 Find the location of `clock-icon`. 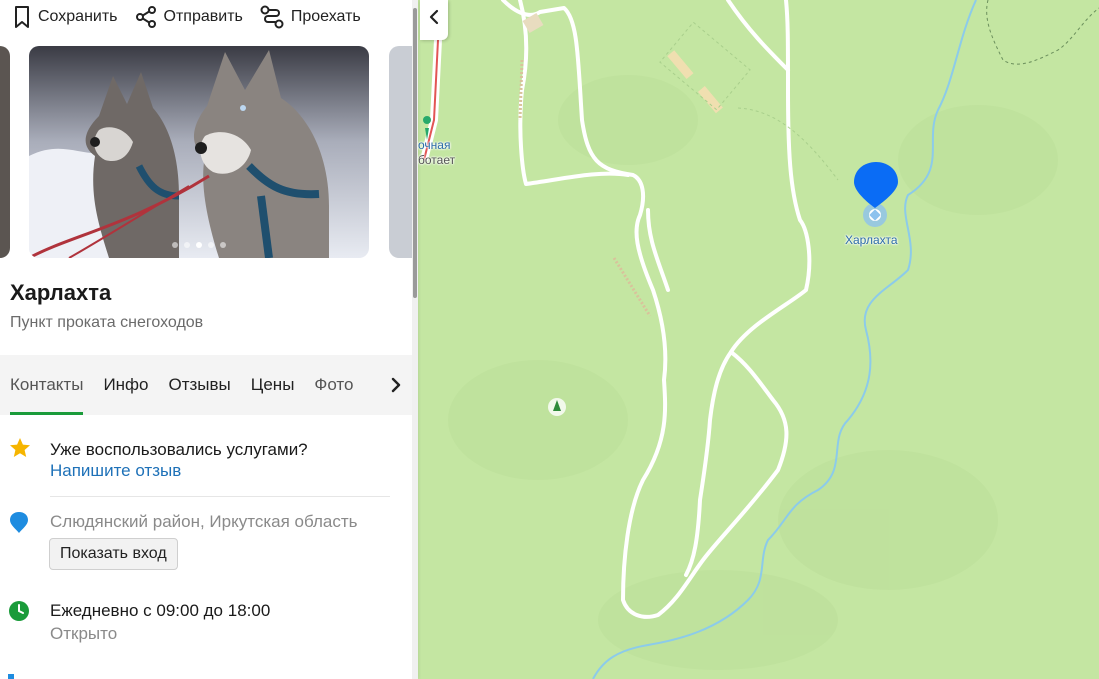

clock-icon is located at coordinates (19, 611).